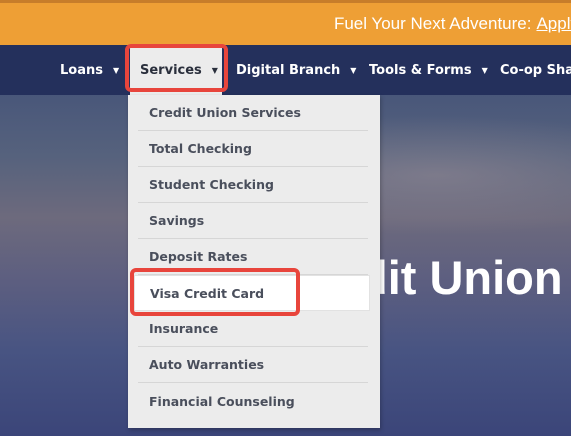 Image resolution: width=571 pixels, height=436 pixels. What do you see at coordinates (461, 277) in the screenshot?
I see `hero-title: dit Union` at bounding box center [461, 277].